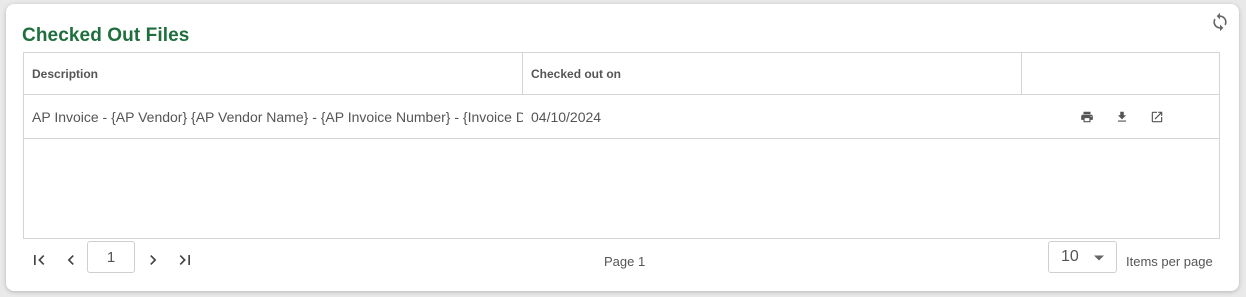 Image resolution: width=1246 pixels, height=297 pixels. Describe the element at coordinates (1169, 261) in the screenshot. I see `items-per-page-label: Items per page` at that location.